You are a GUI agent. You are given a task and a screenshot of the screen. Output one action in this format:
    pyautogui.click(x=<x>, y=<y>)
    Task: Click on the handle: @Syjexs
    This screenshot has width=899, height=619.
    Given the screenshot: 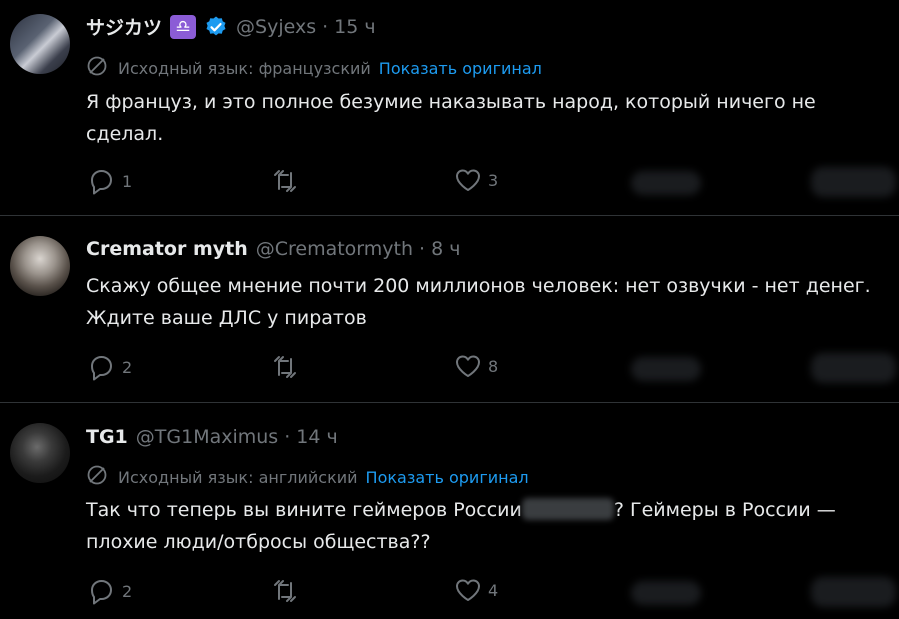 What is the action you would take?
    pyautogui.click(x=276, y=27)
    